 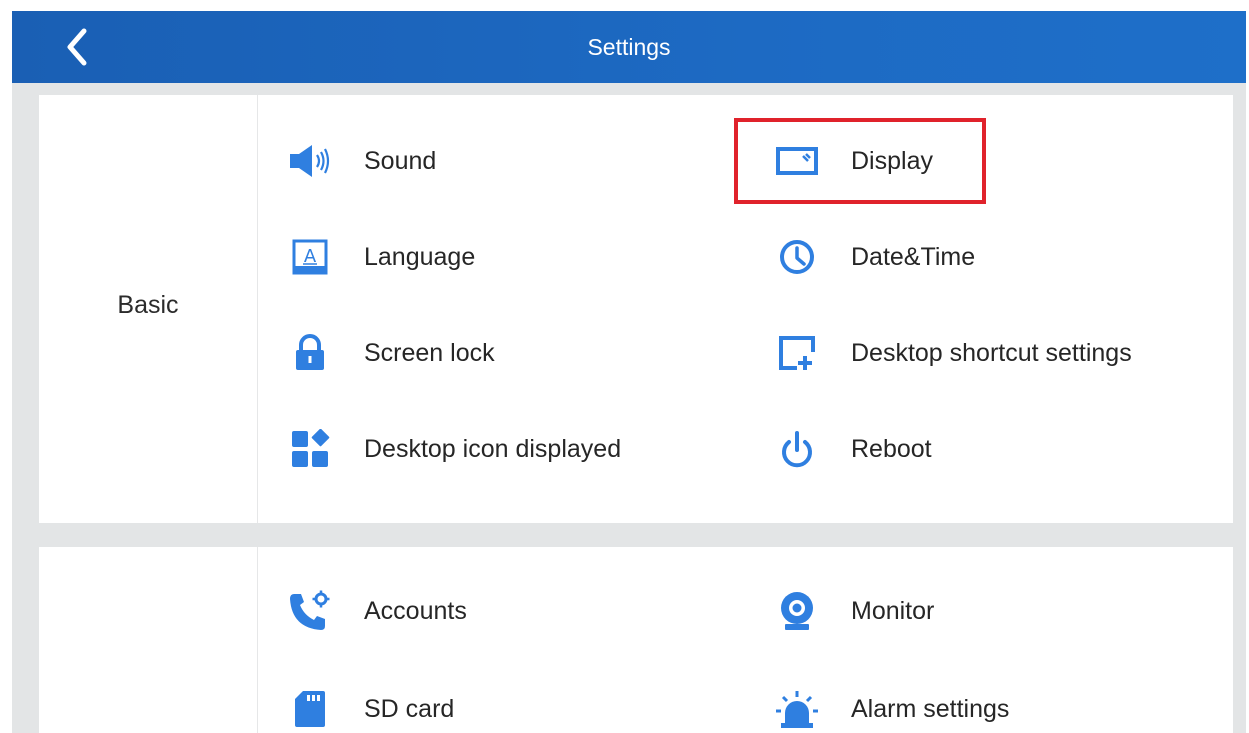 I want to click on menu-item-label: Alarm settings, so click(x=930, y=708).